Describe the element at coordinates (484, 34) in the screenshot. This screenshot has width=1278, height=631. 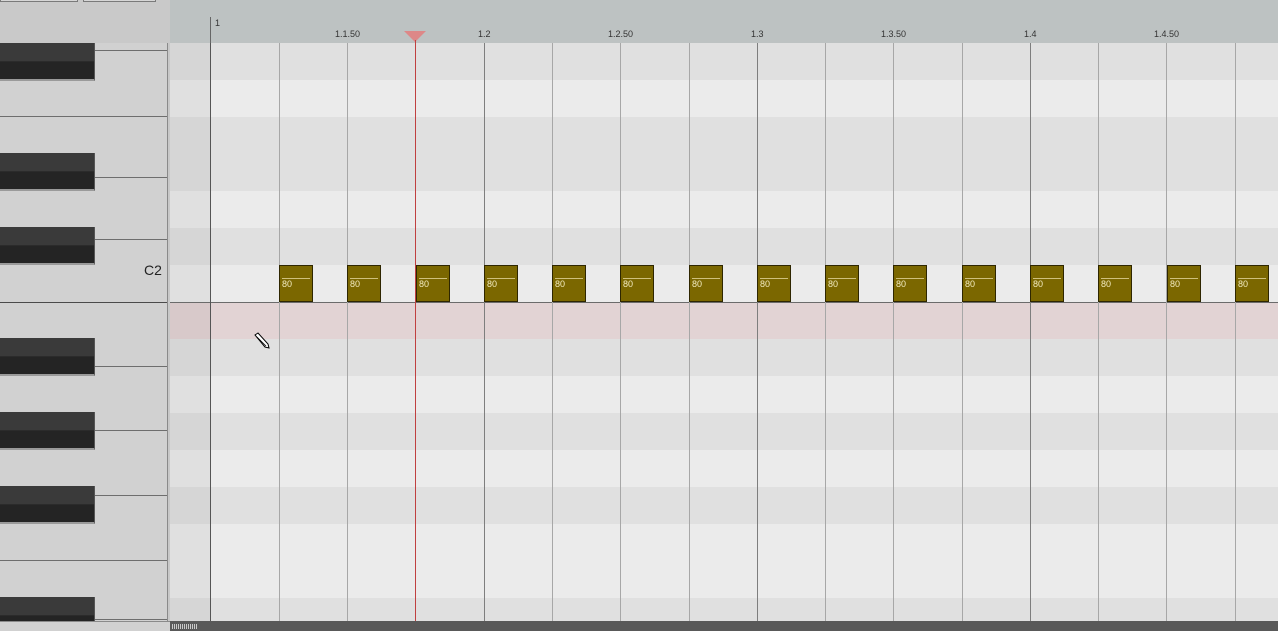
I see `ruler-label-1-2: 1.2` at that location.